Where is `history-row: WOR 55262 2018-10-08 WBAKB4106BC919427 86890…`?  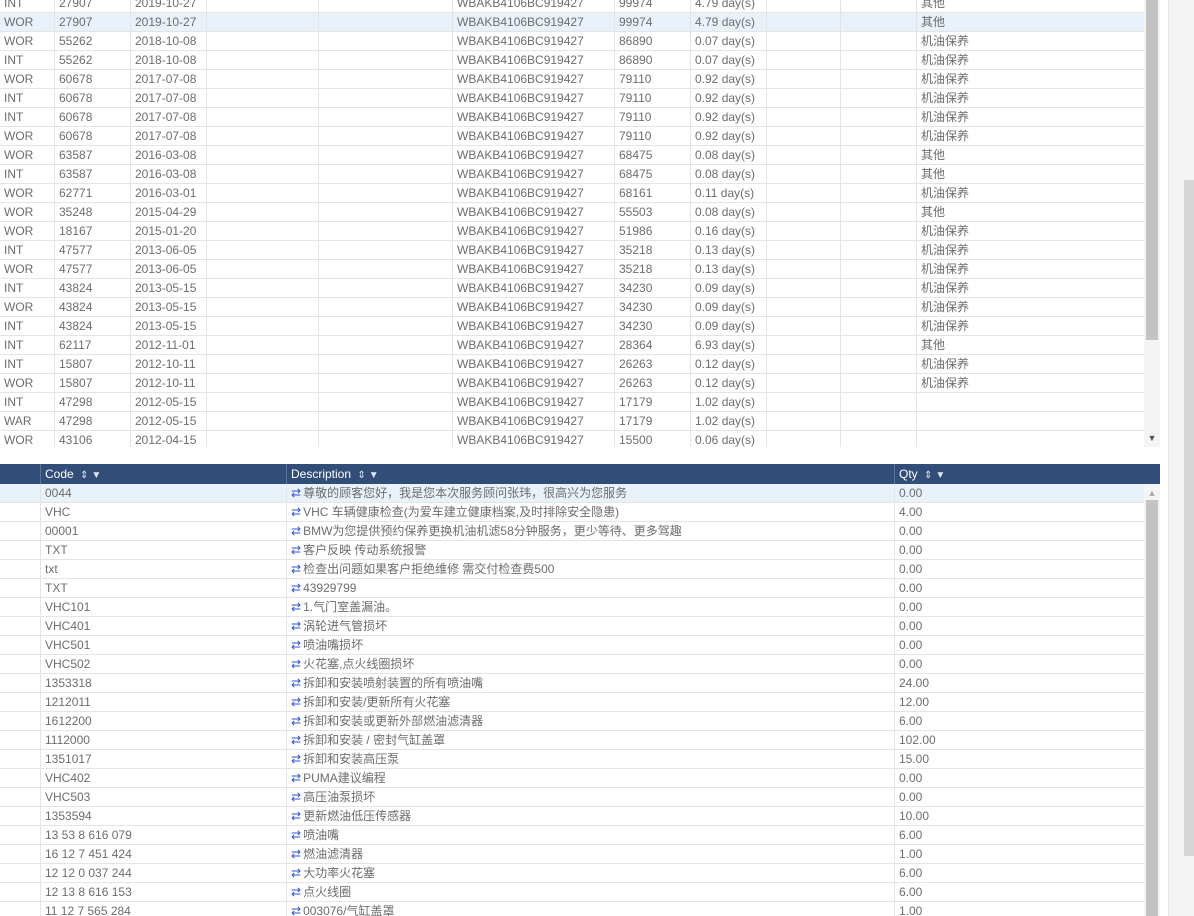 history-row: WOR 55262 2018-10-08 WBAKB4106BC919427 86890… is located at coordinates (572, 41).